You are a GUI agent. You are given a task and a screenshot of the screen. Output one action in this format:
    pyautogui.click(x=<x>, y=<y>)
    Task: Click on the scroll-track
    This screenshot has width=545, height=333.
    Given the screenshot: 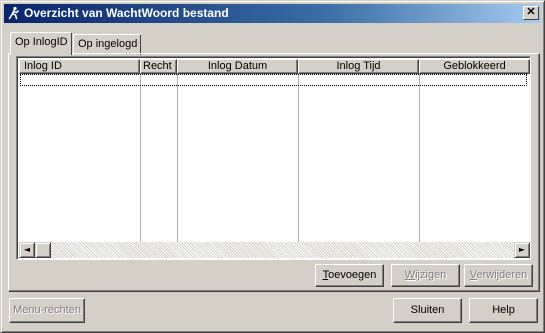 What is the action you would take?
    pyautogui.click(x=274, y=250)
    